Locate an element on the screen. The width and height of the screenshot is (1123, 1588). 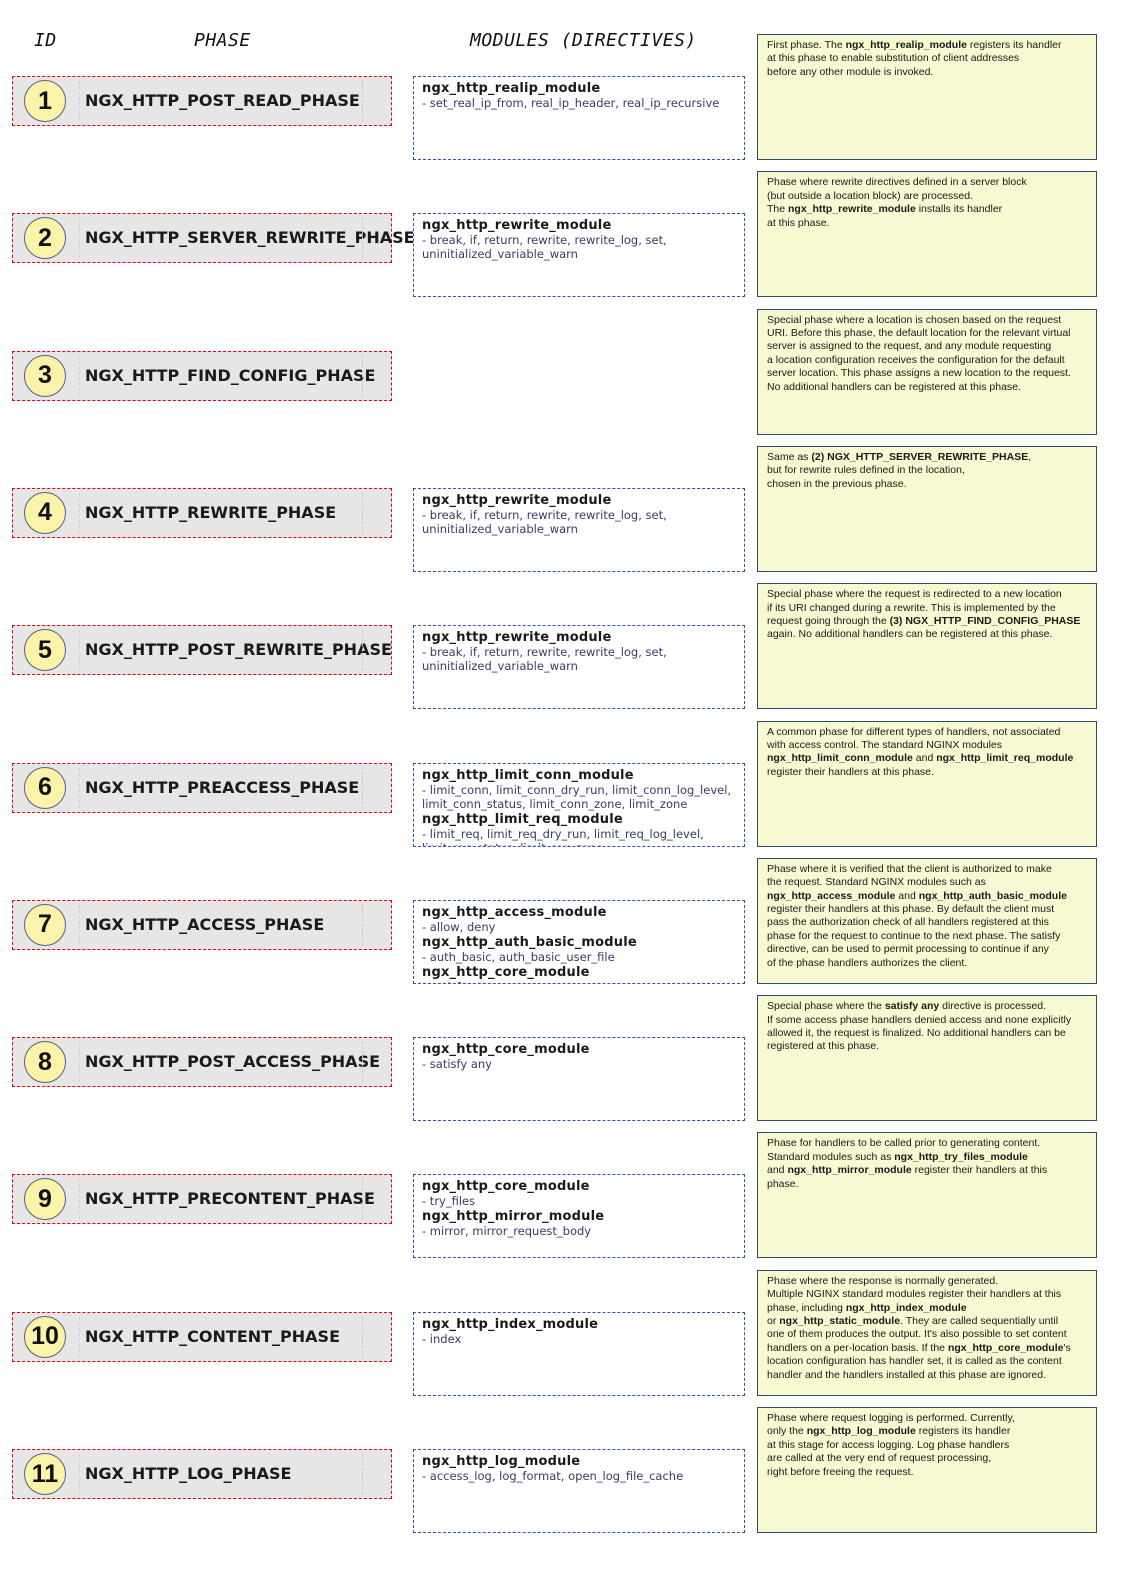
phase-id-badge: 3 is located at coordinates (45, 375).